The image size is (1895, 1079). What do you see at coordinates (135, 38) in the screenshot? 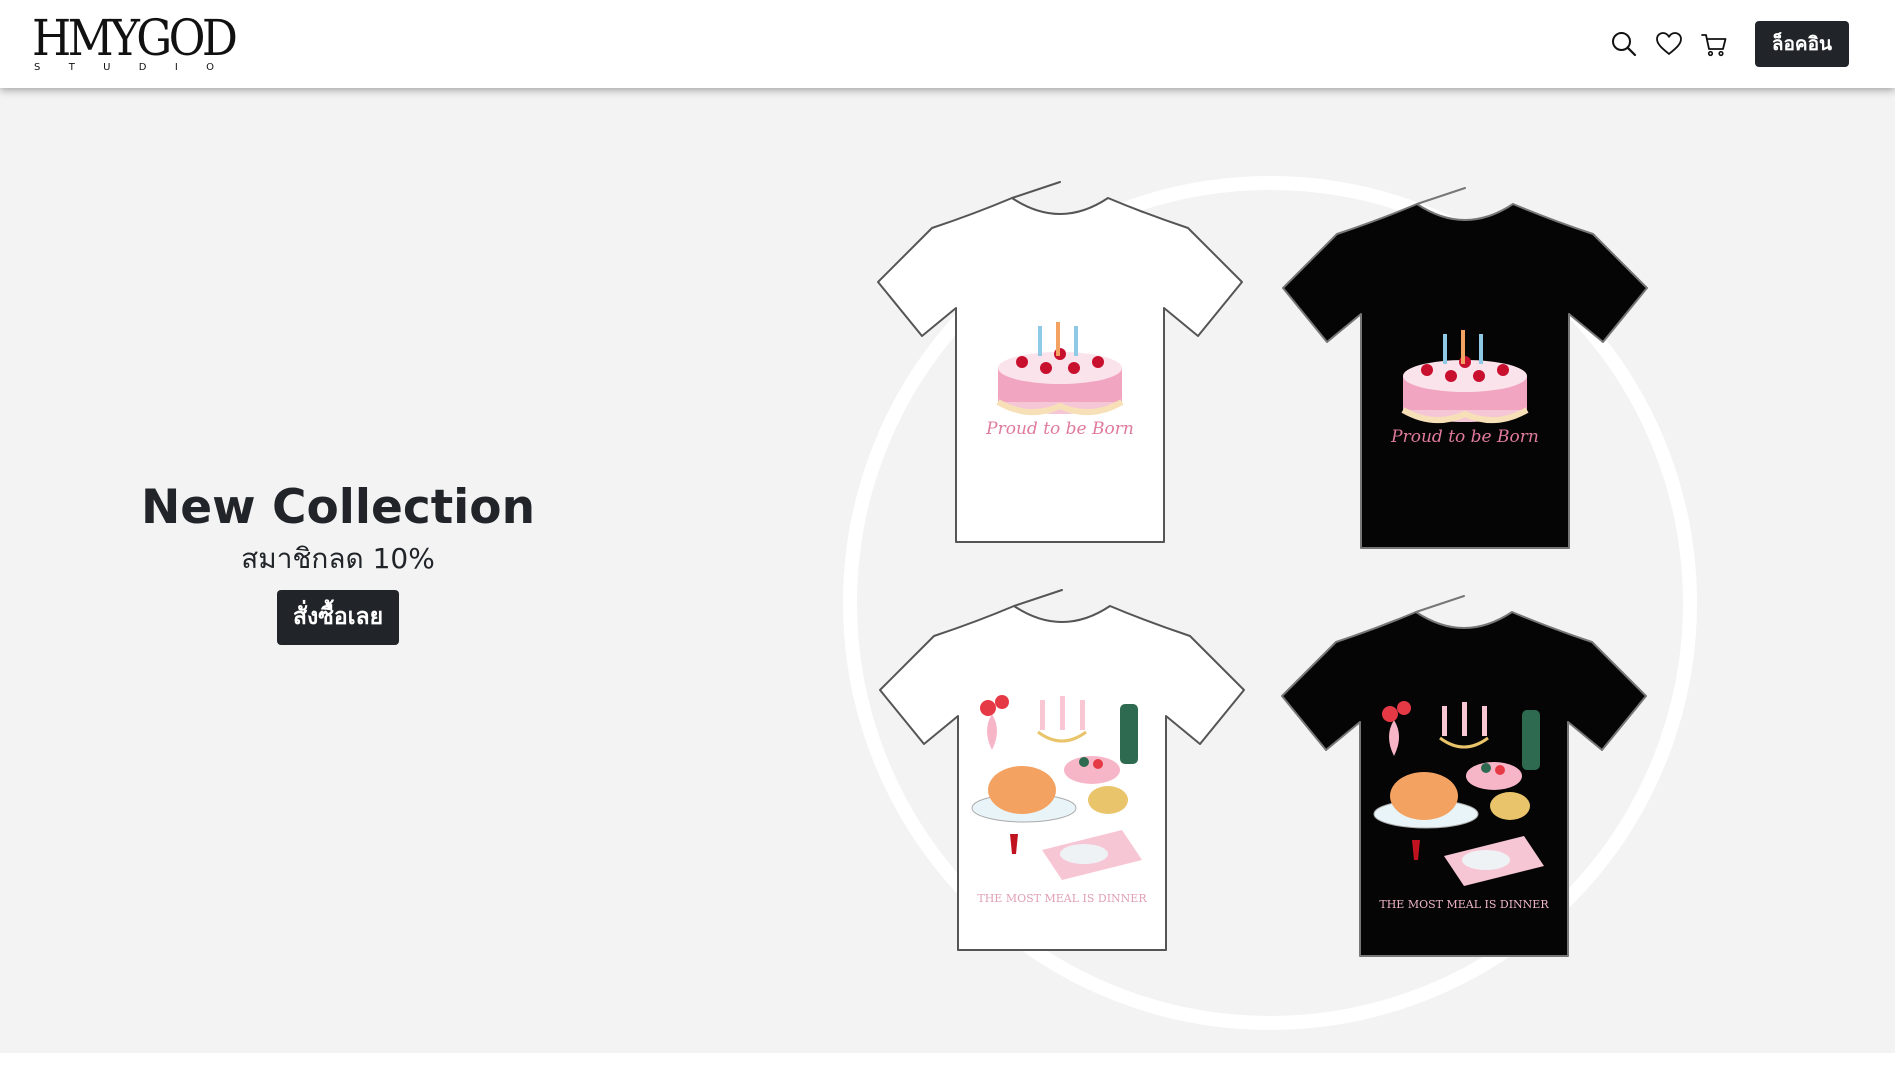
I see `logo-wordmark: HMYGOD` at bounding box center [135, 38].